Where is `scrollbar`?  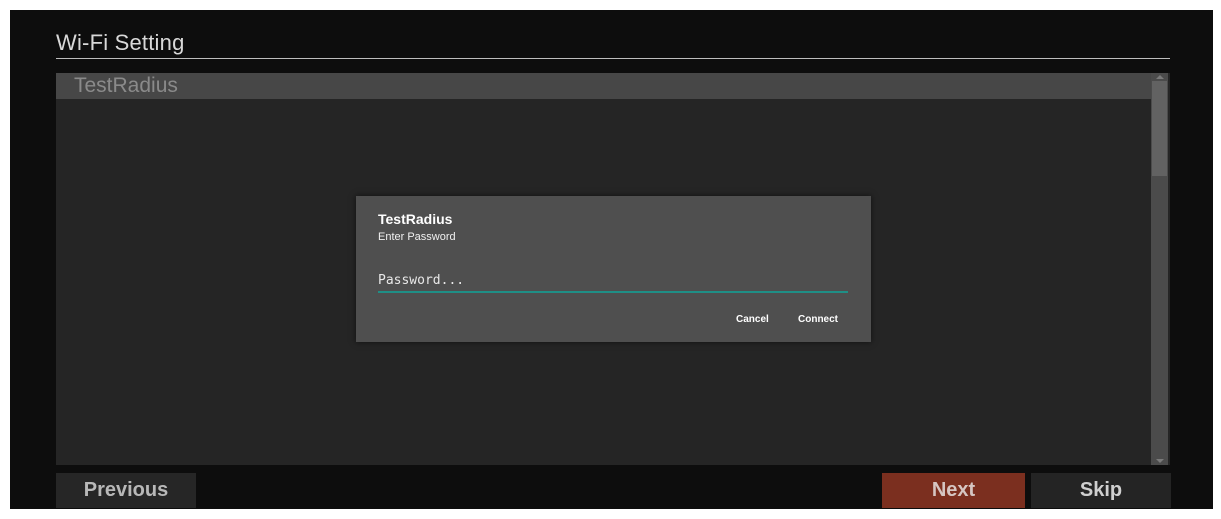 scrollbar is located at coordinates (1159, 269).